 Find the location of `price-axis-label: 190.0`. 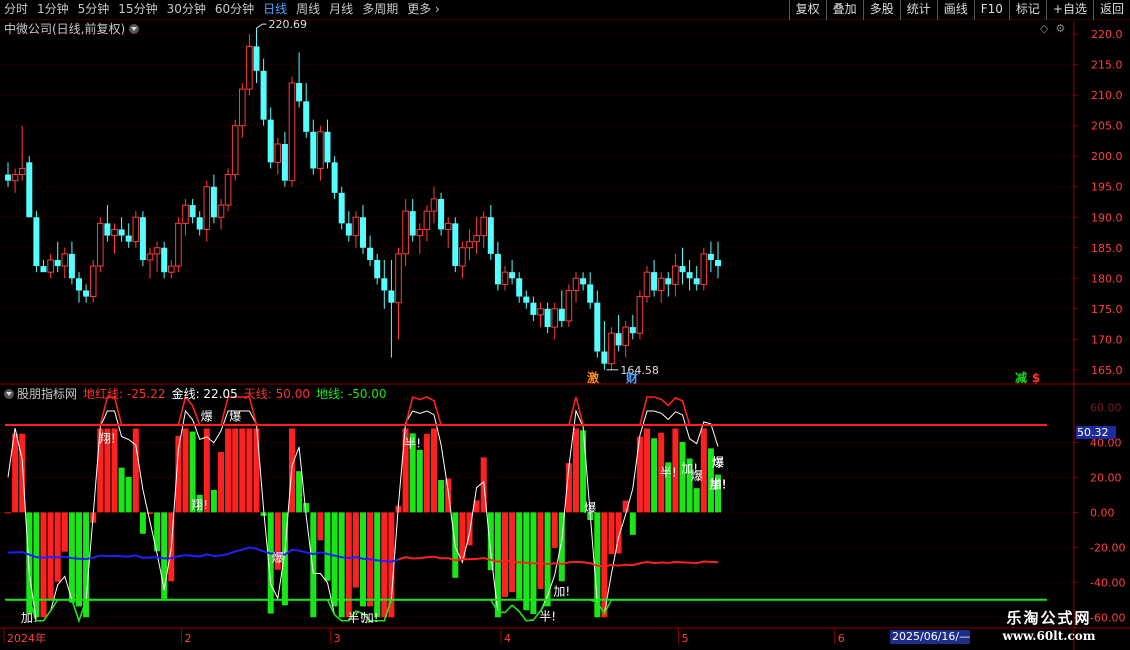

price-axis-label: 190.0 is located at coordinates (1107, 217).